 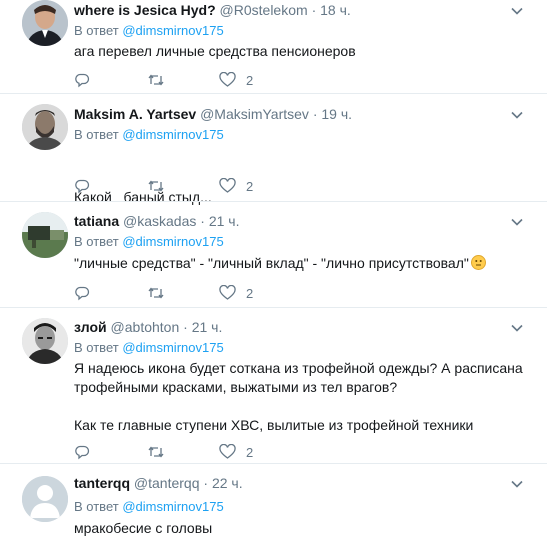 What do you see at coordinates (135, 114) in the screenshot?
I see `display-name: Maksim A. Yartsev` at bounding box center [135, 114].